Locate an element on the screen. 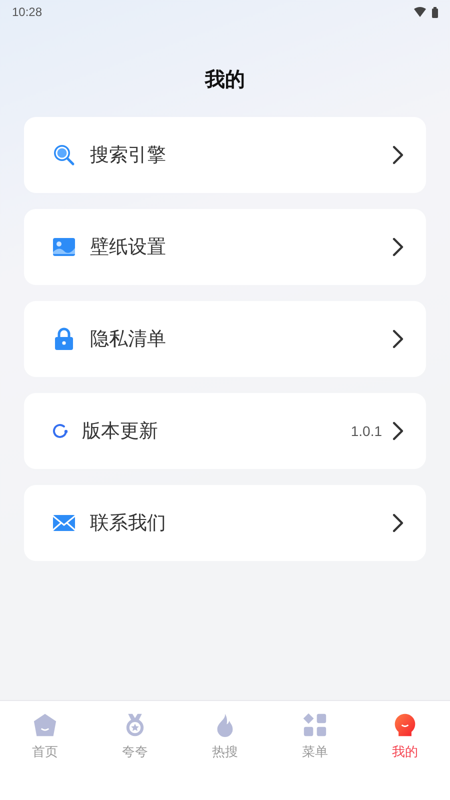 This screenshot has height=800, width=450. image-icon is located at coordinates (64, 247).